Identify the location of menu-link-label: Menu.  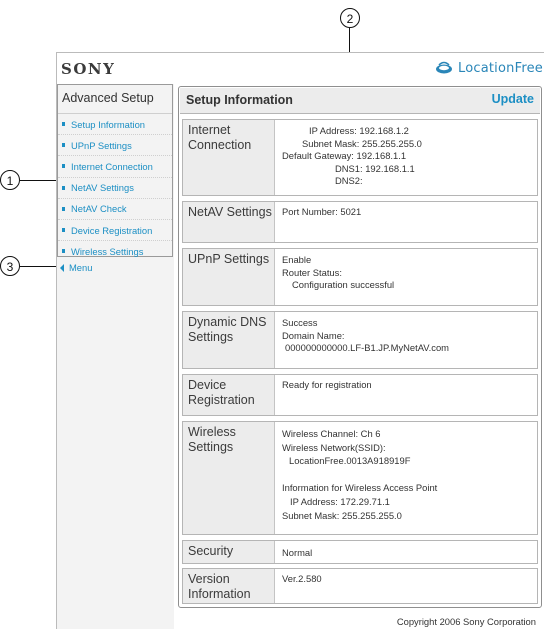
(81, 267).